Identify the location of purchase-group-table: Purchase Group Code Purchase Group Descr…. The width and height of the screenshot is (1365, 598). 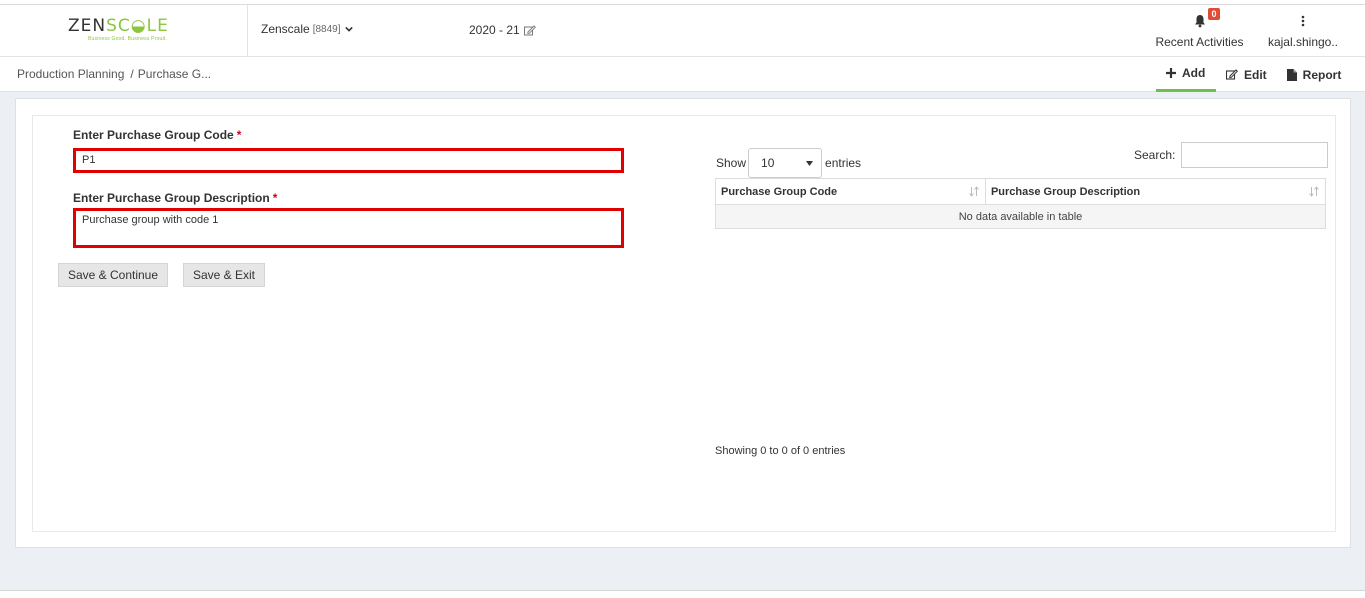
(1021, 203).